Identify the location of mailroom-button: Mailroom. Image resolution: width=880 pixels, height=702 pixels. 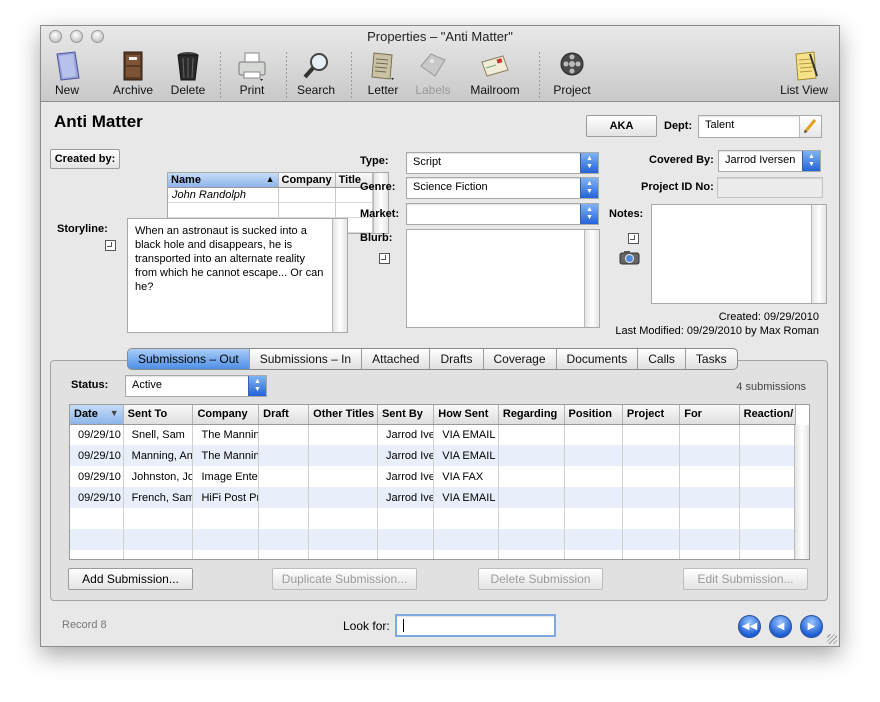
(495, 75).